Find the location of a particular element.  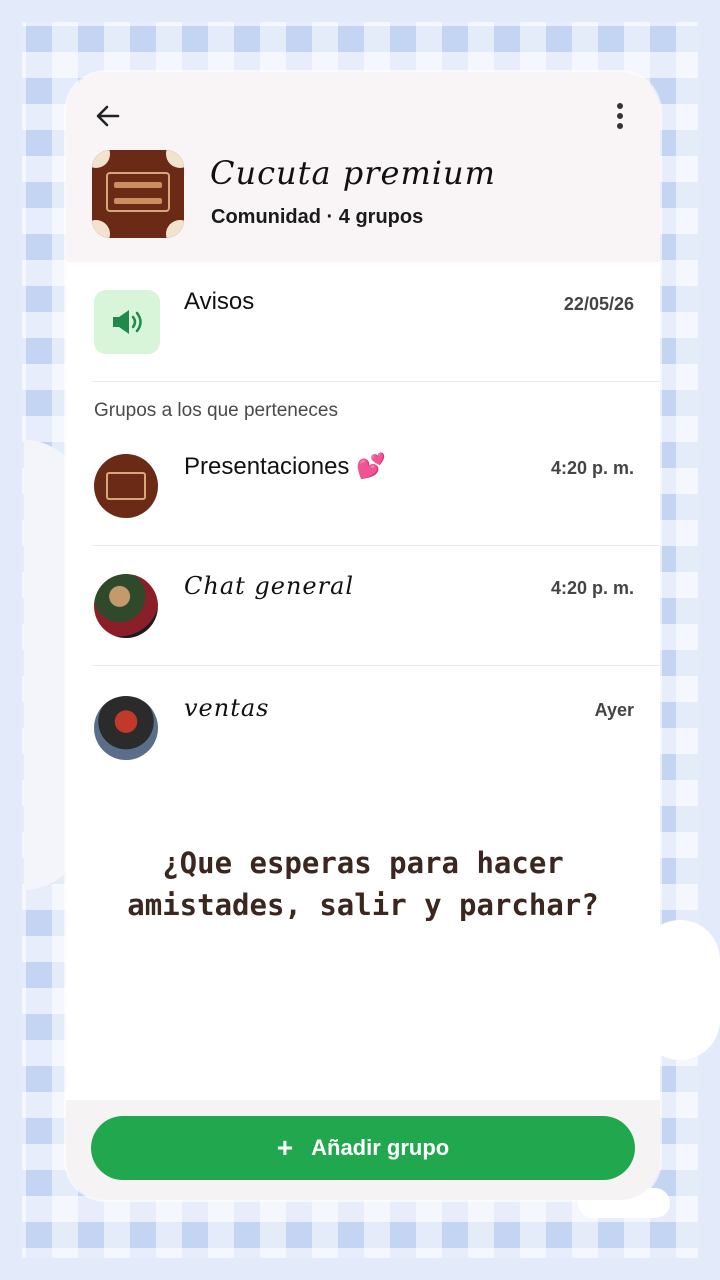

community-avatar is located at coordinates (138, 194).